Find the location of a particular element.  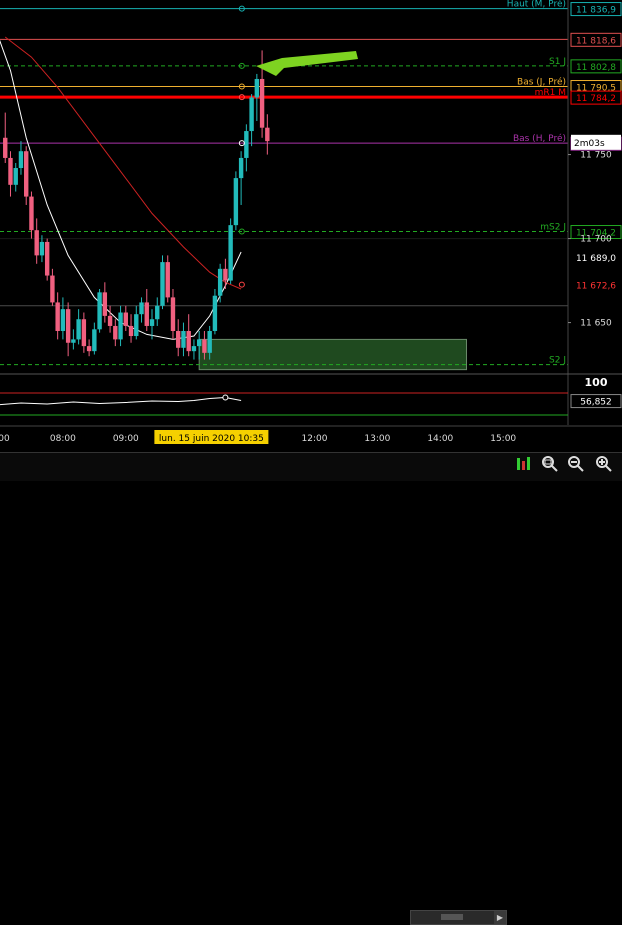

time-tick-label: 08:00 is located at coordinates (63, 439).